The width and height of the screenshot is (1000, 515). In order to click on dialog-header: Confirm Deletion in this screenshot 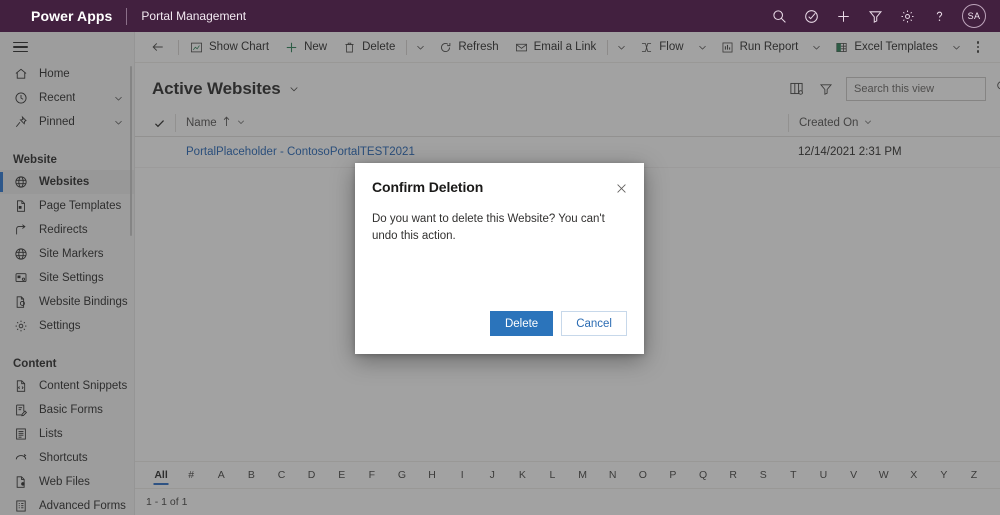, I will do `click(499, 181)`.